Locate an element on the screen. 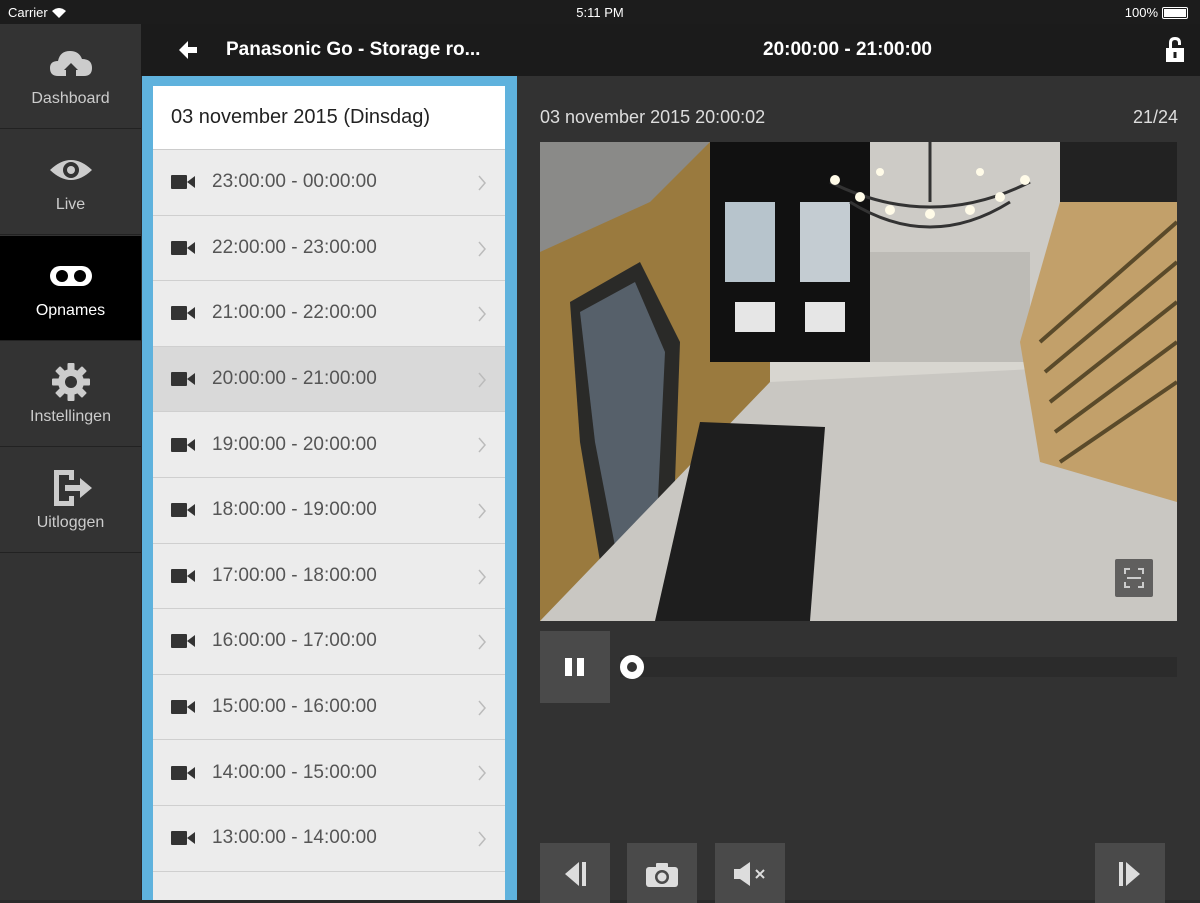  list-item: 16:00:00 - 17:00:00 is located at coordinates (329, 642).